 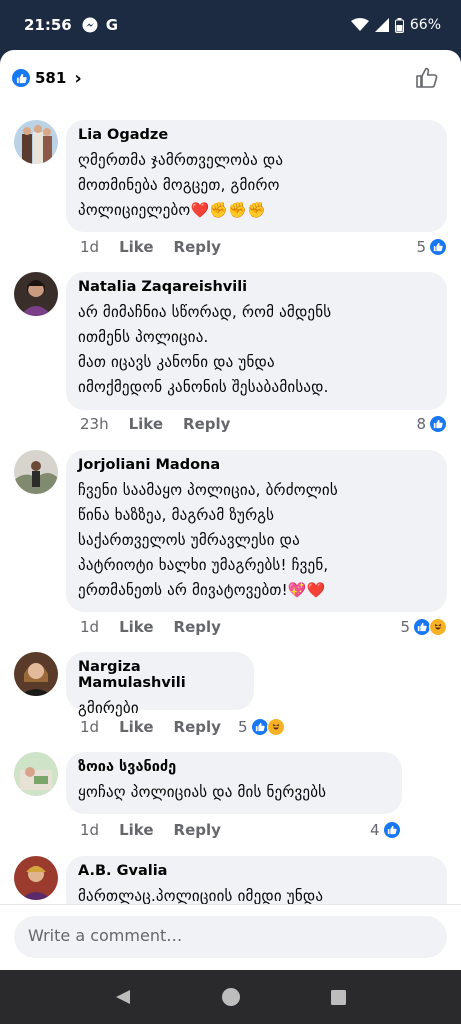 What do you see at coordinates (381, 25) in the screenshot?
I see `signal-icon` at bounding box center [381, 25].